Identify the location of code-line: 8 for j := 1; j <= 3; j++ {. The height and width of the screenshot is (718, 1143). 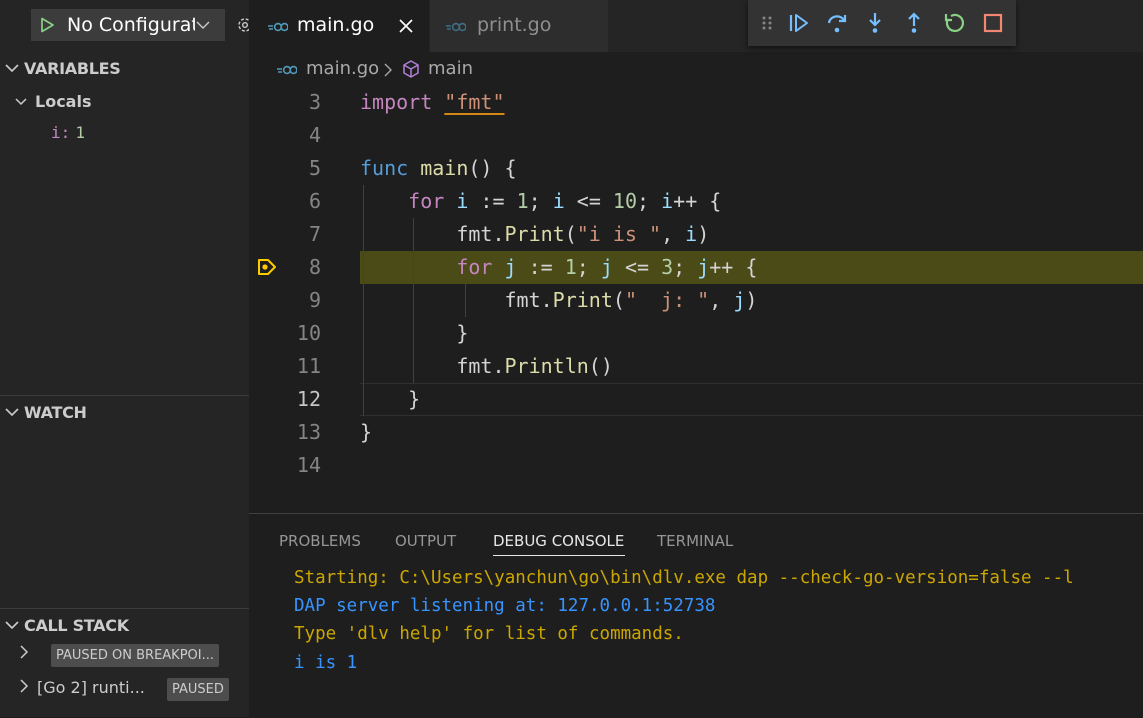
(696, 267).